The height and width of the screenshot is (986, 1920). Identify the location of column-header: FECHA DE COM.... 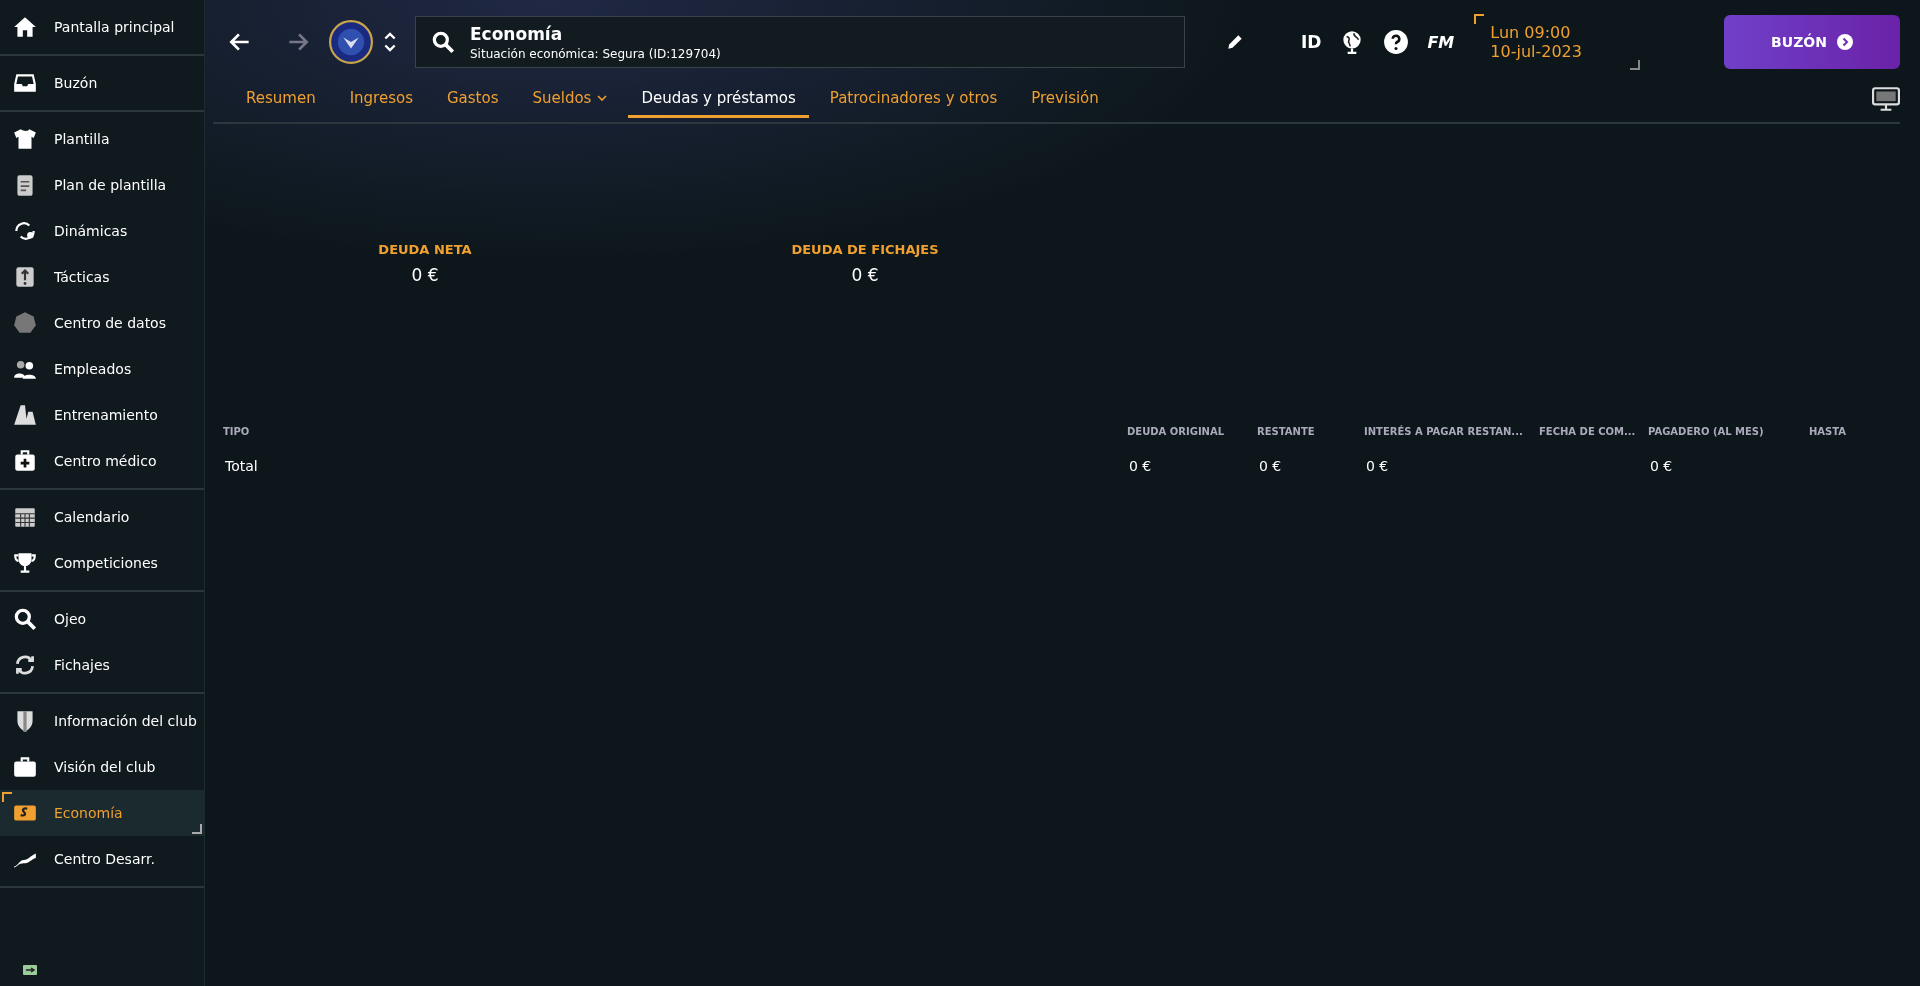
(1593, 431).